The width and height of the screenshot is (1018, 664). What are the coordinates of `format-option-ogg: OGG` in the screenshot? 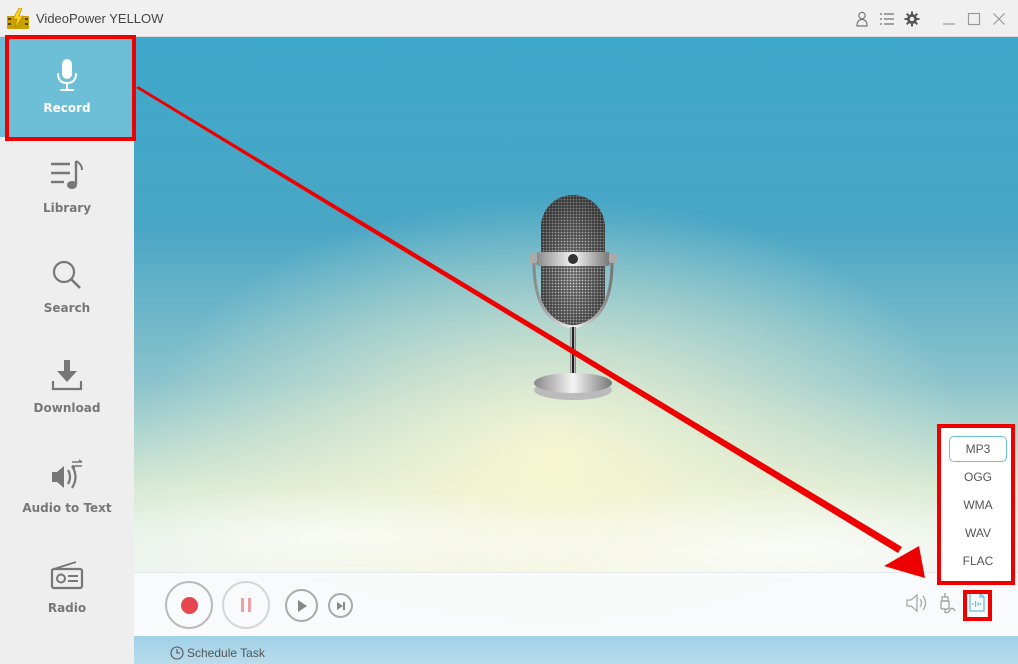 It's located at (978, 477).